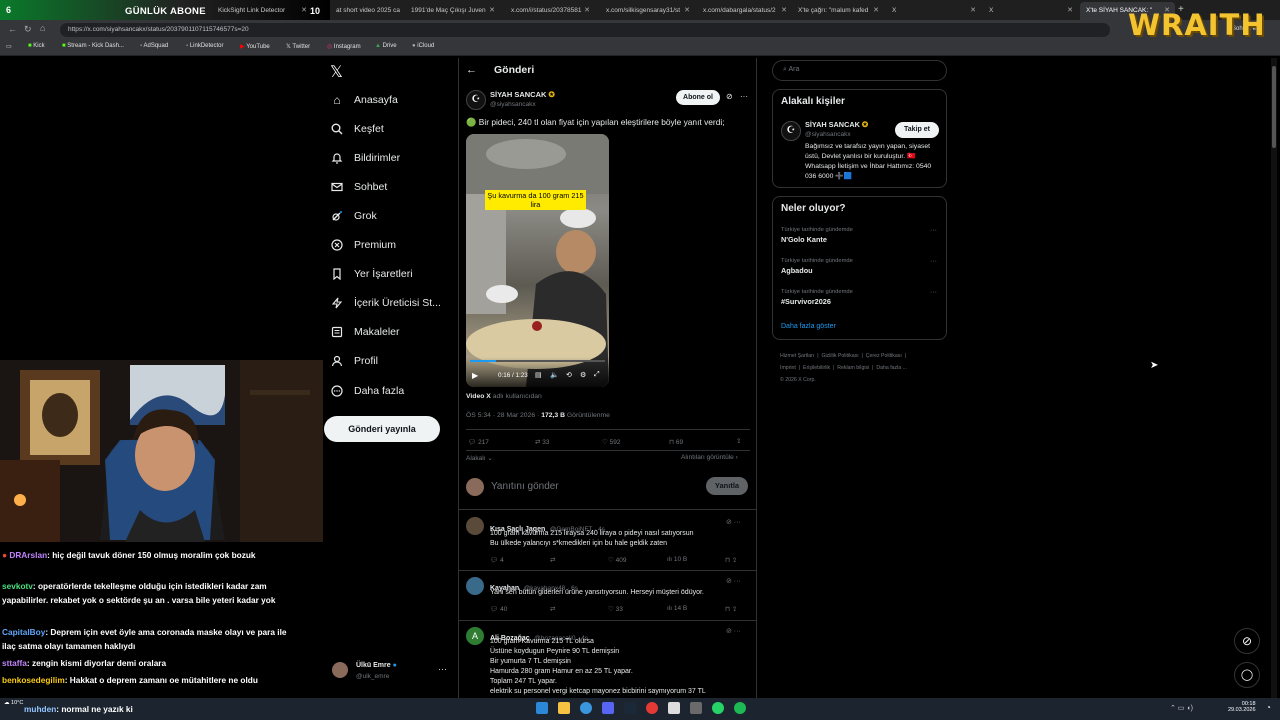  I want to click on avatar, so click(340, 670).